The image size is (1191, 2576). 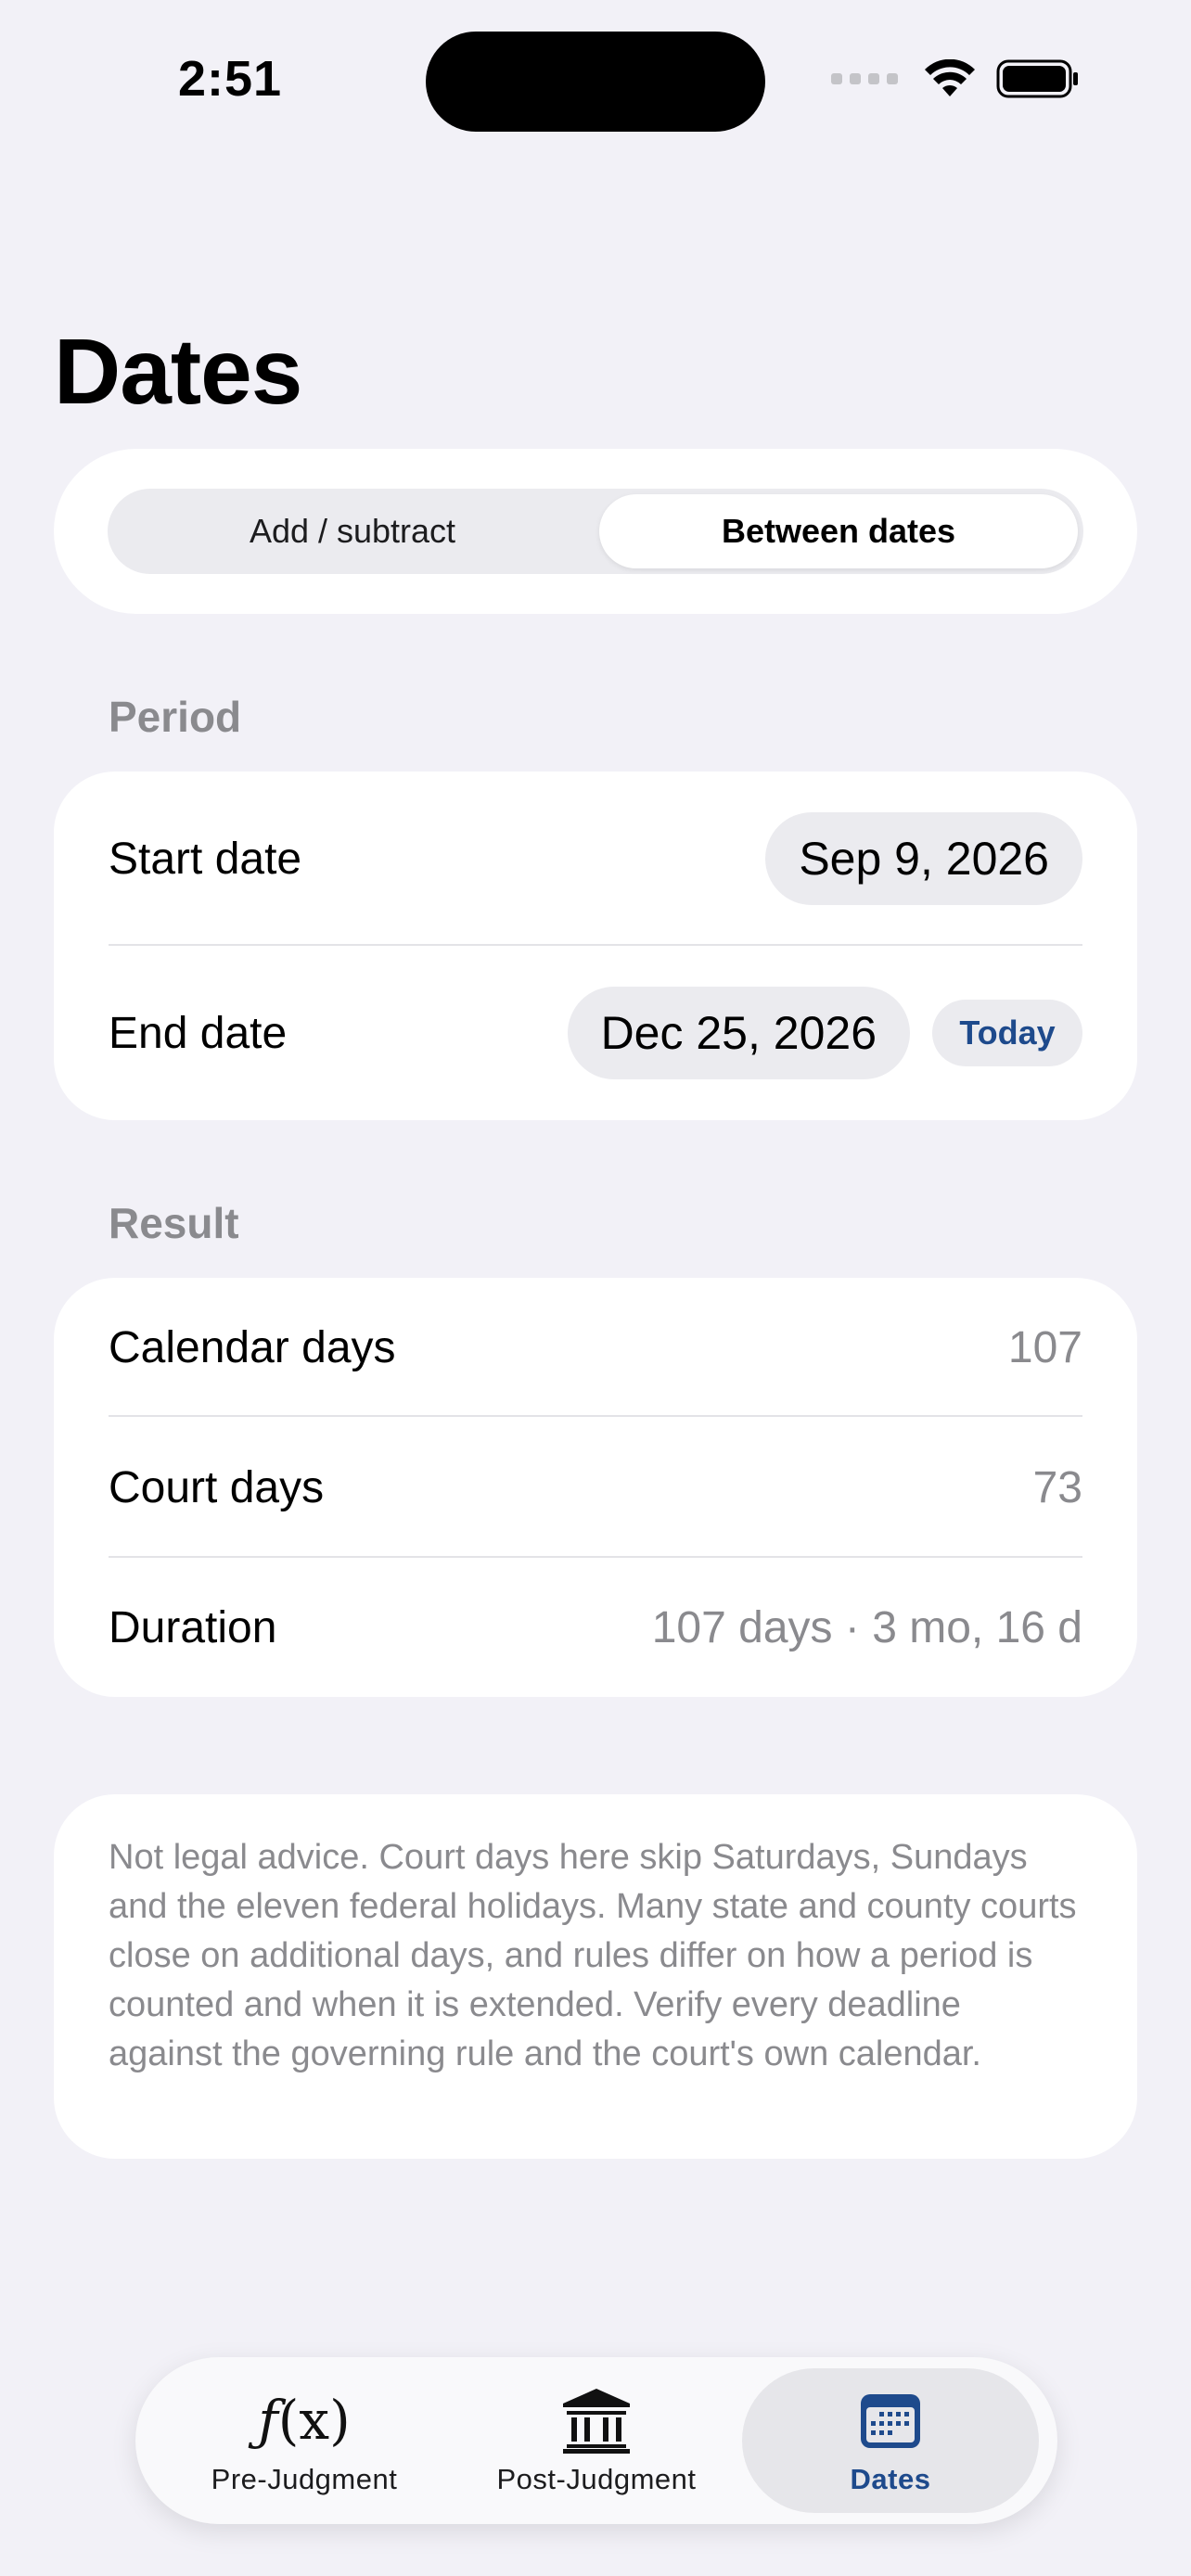 I want to click on segment-between-dates: Between dates, so click(x=838, y=531).